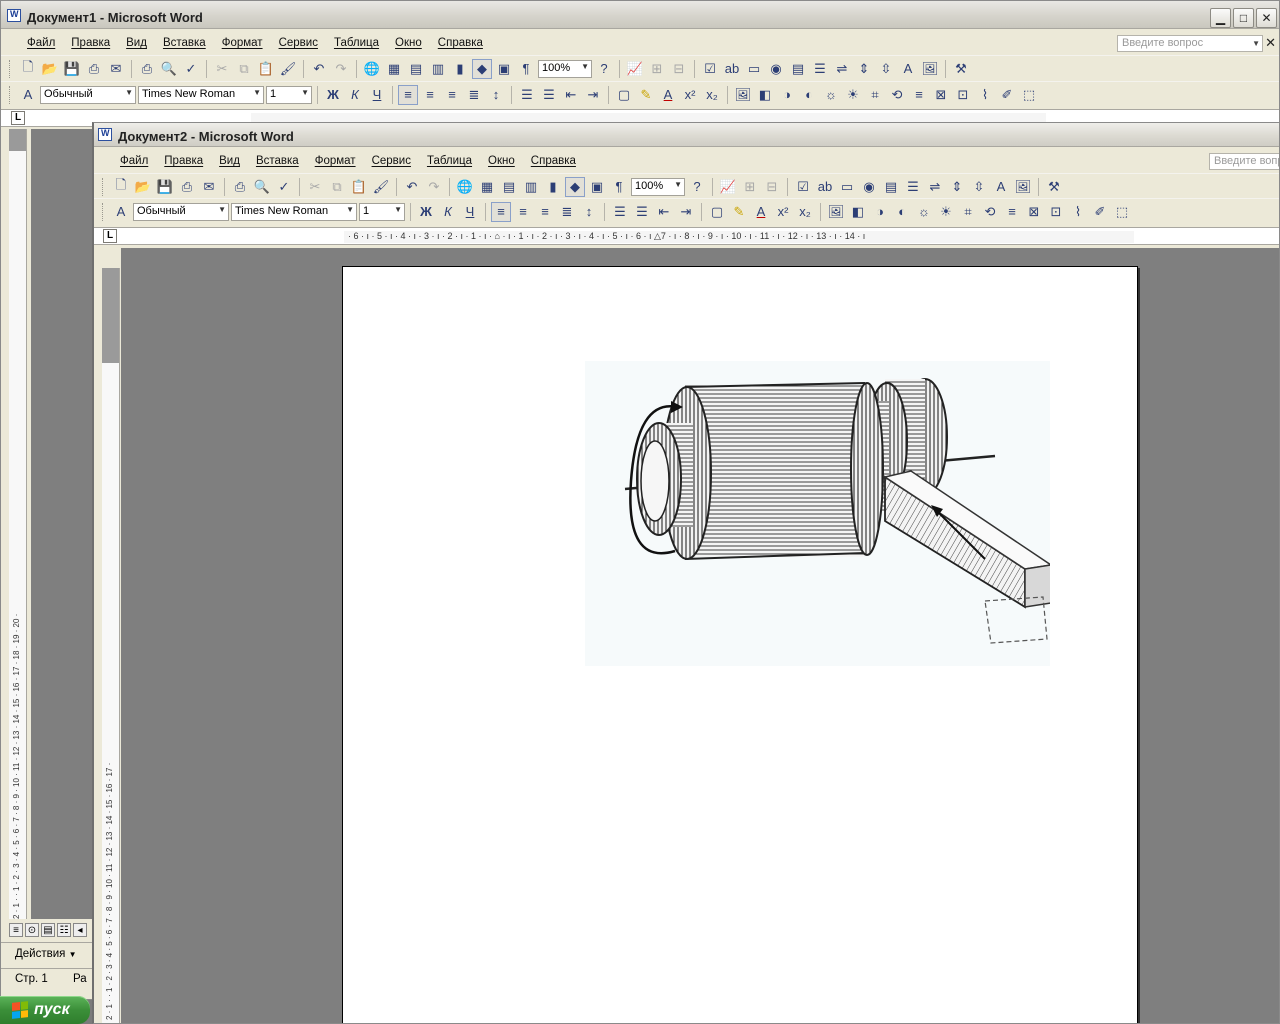 Image resolution: width=1280 pixels, height=1024 pixels. What do you see at coordinates (1220, 18) in the screenshot?
I see `minimize-button: ▁` at bounding box center [1220, 18].